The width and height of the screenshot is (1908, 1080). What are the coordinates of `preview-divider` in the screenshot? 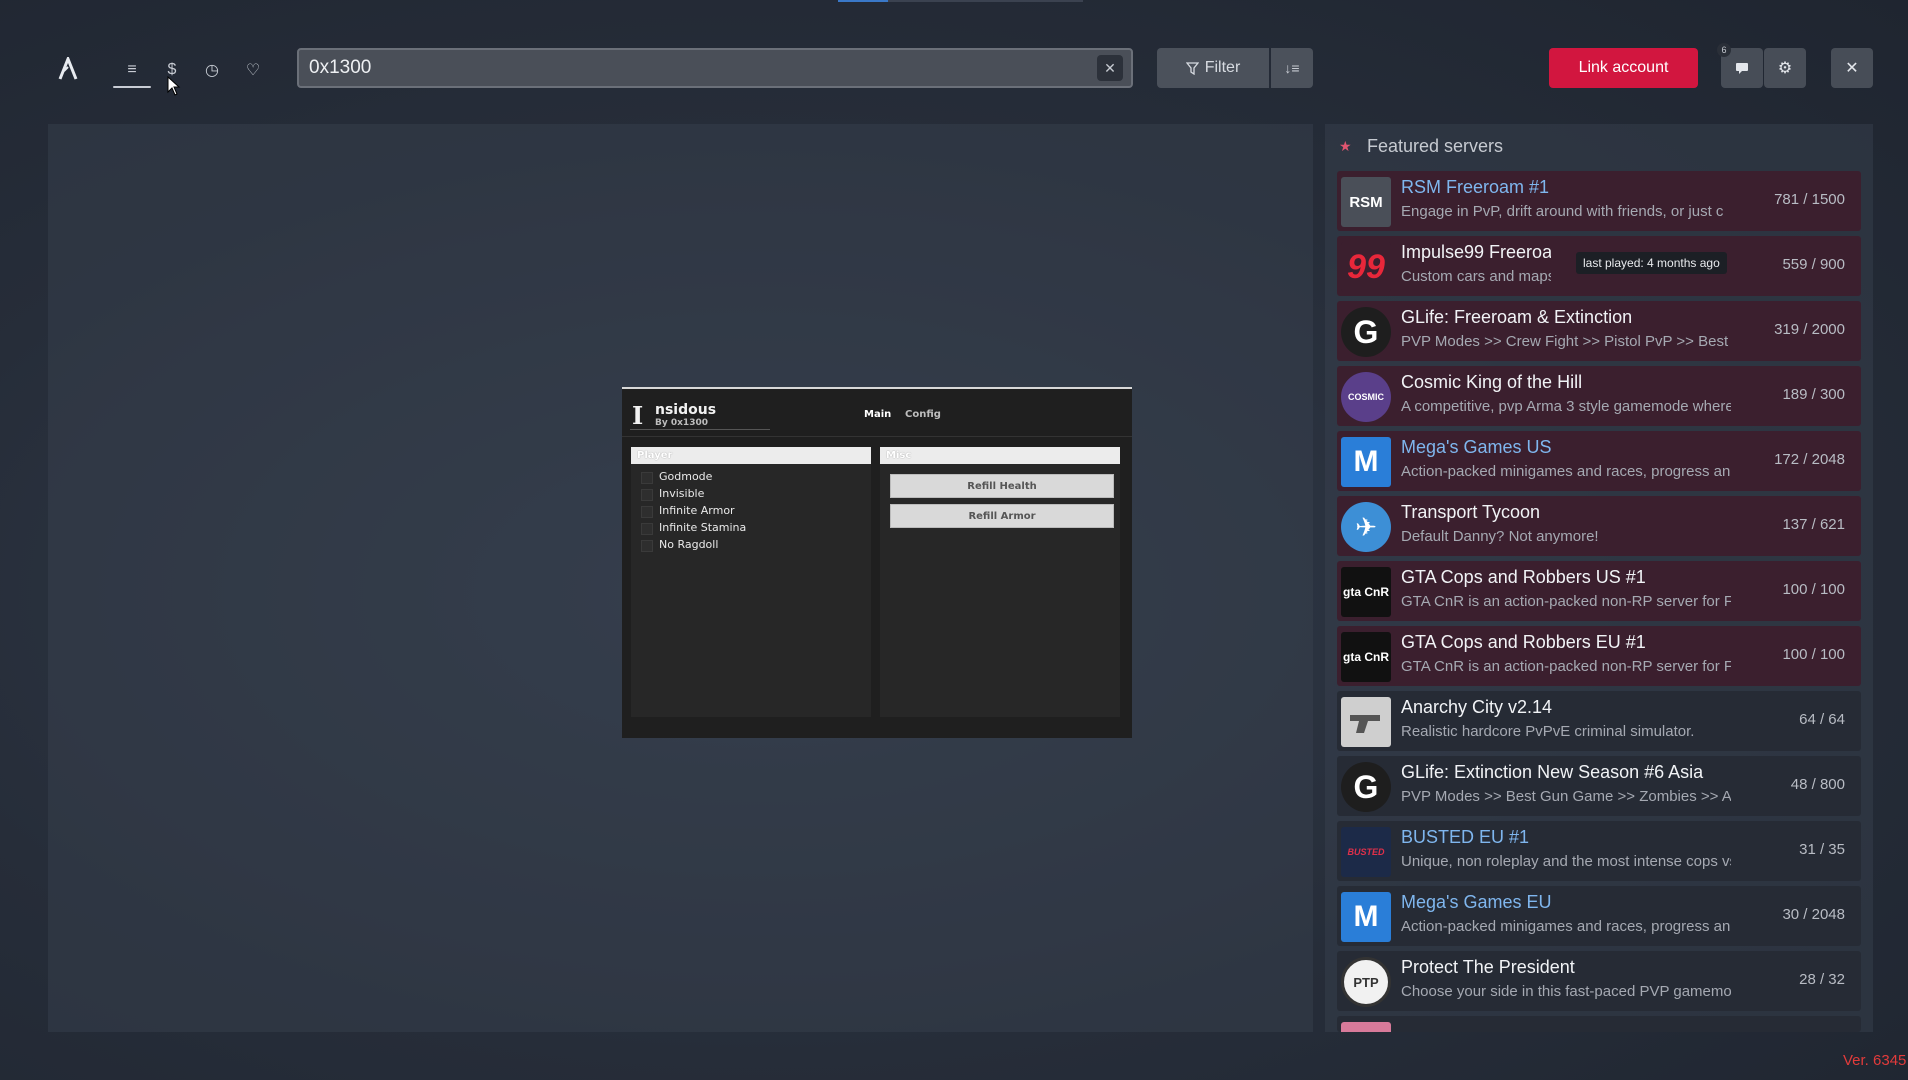 It's located at (700, 429).